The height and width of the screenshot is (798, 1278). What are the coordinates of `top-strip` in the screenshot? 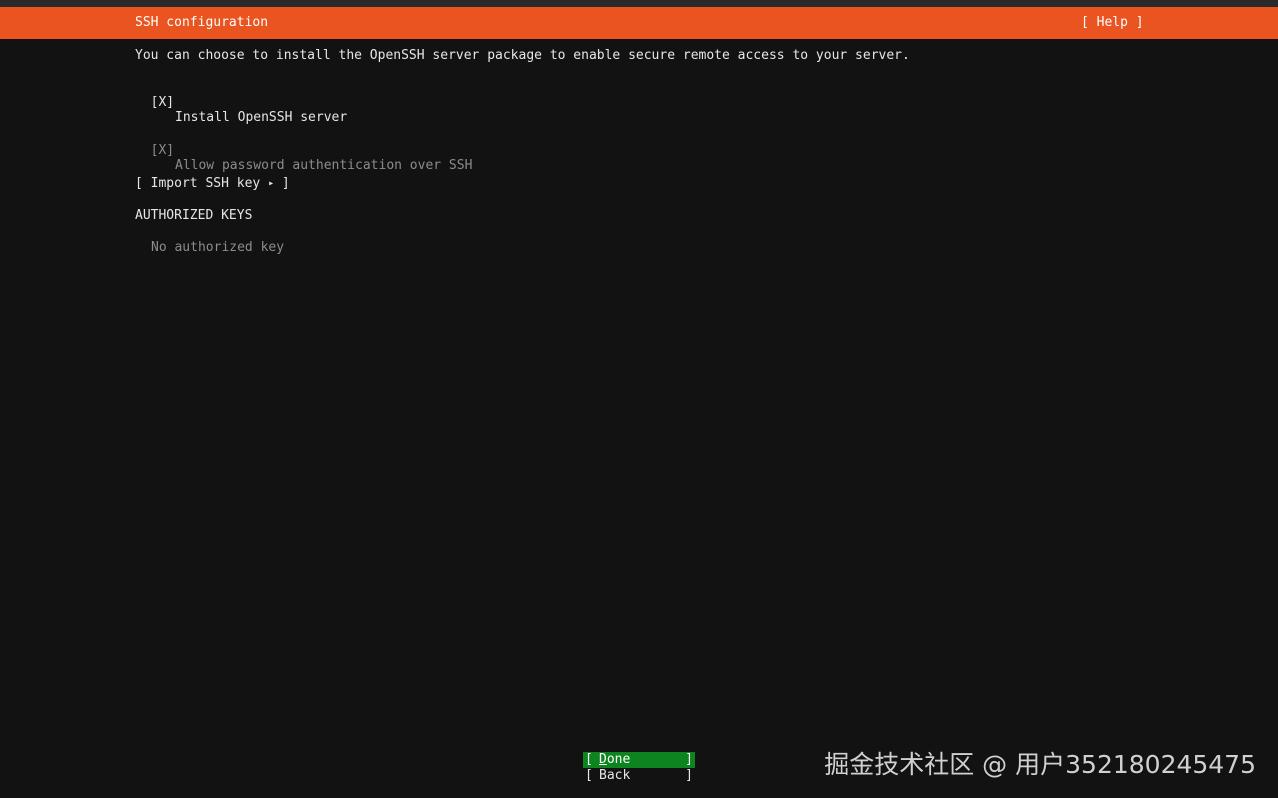 It's located at (639, 3).